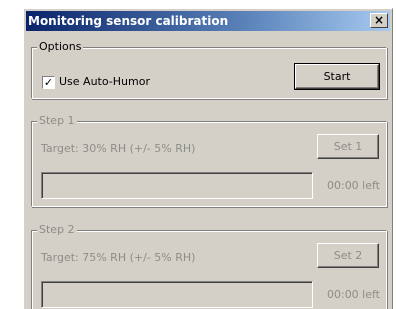  Describe the element at coordinates (337, 76) in the screenshot. I see `start-button: Start` at that location.